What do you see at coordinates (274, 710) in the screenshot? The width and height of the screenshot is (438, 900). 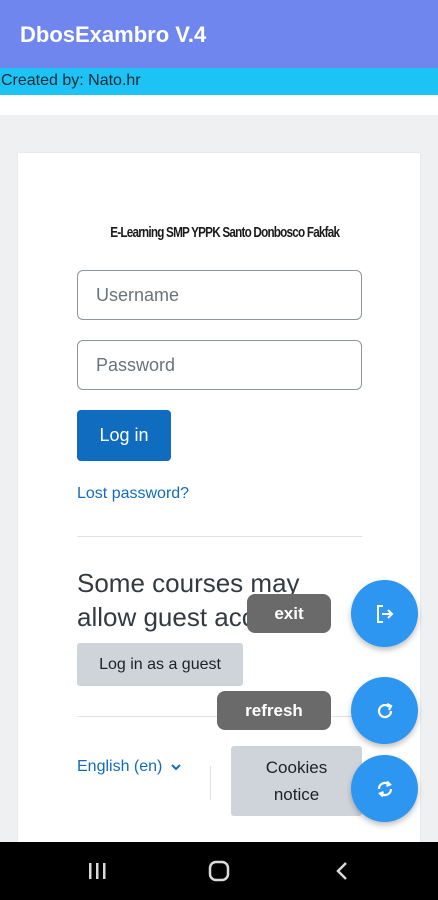 I see `refresh-label: refresh` at bounding box center [274, 710].